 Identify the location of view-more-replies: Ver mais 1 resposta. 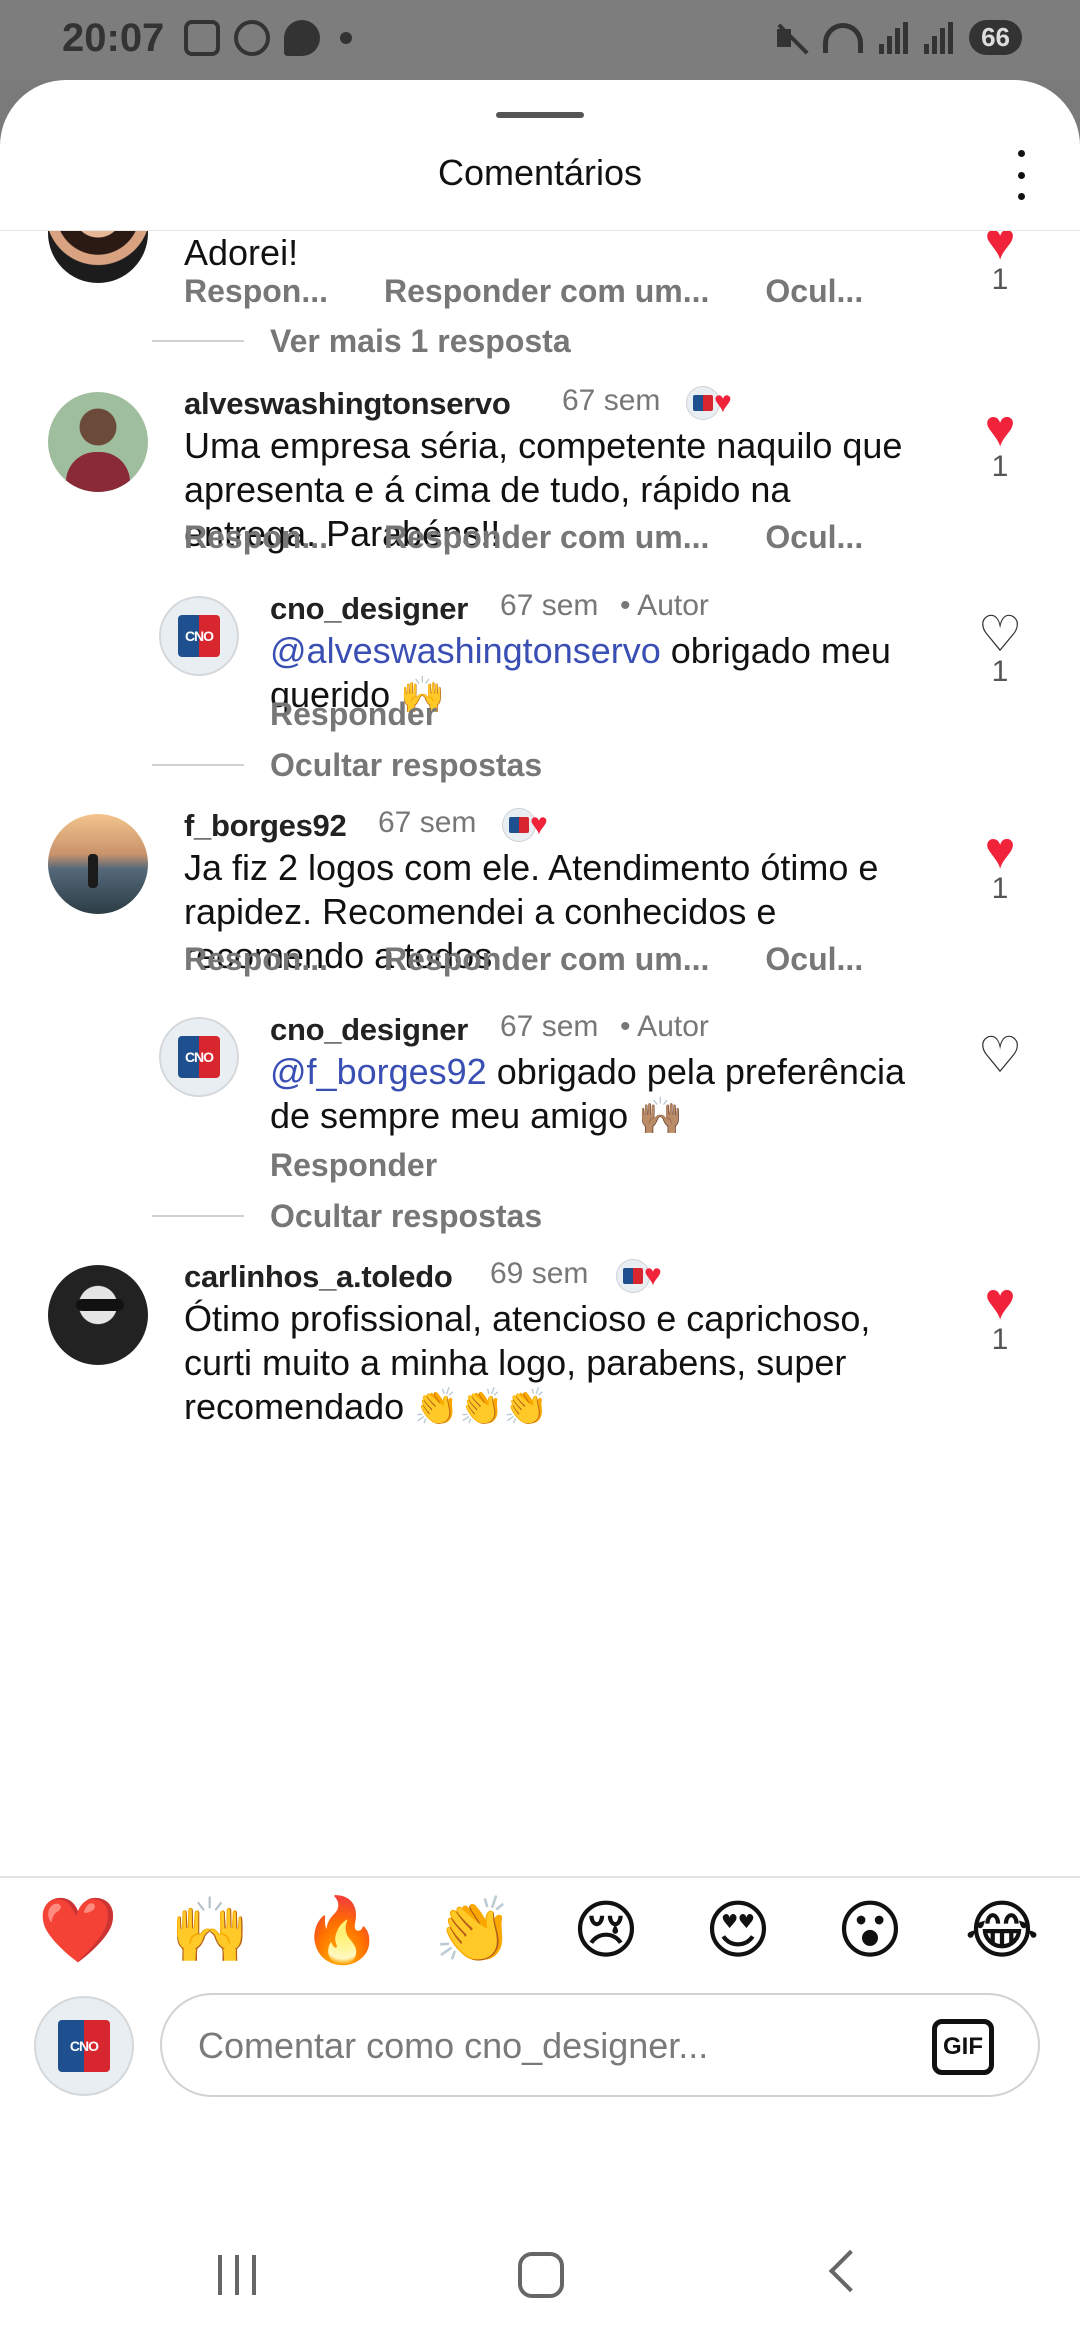
(361, 341).